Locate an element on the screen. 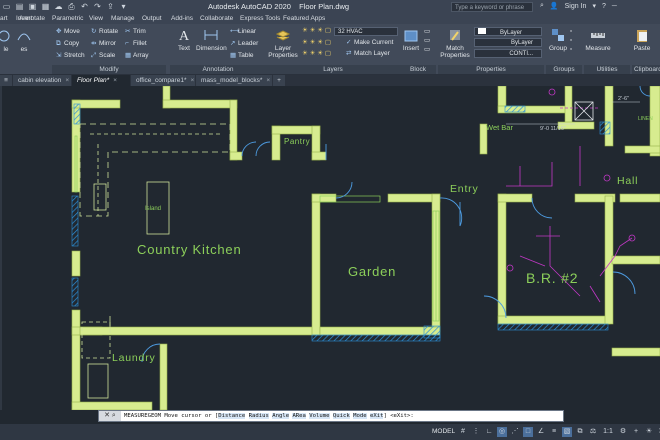  osnap-icon: □ is located at coordinates (528, 432).